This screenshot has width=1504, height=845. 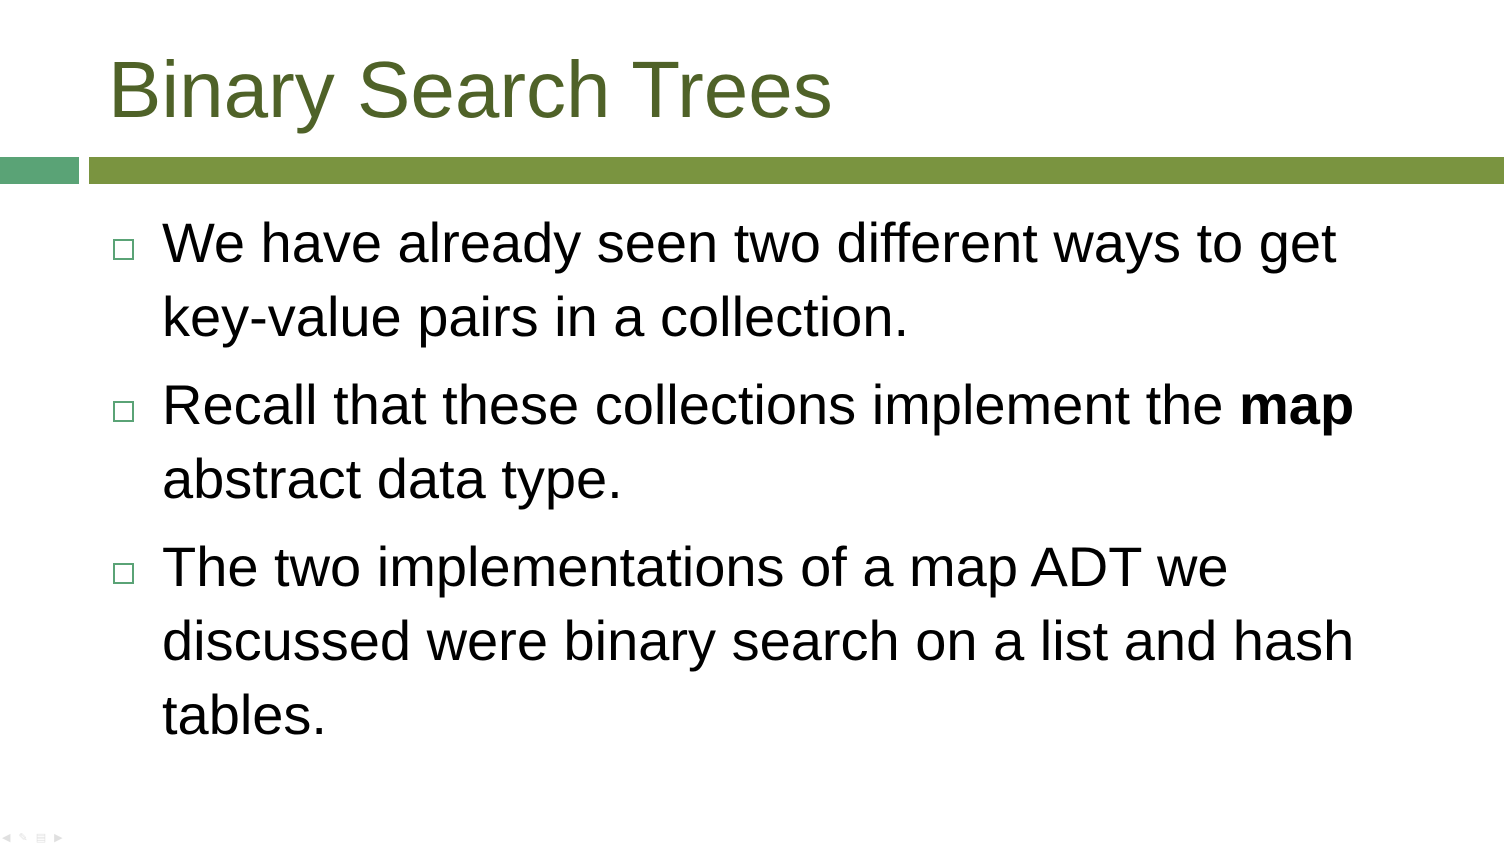 What do you see at coordinates (796, 170) in the screenshot?
I see `accent-bar-right` at bounding box center [796, 170].